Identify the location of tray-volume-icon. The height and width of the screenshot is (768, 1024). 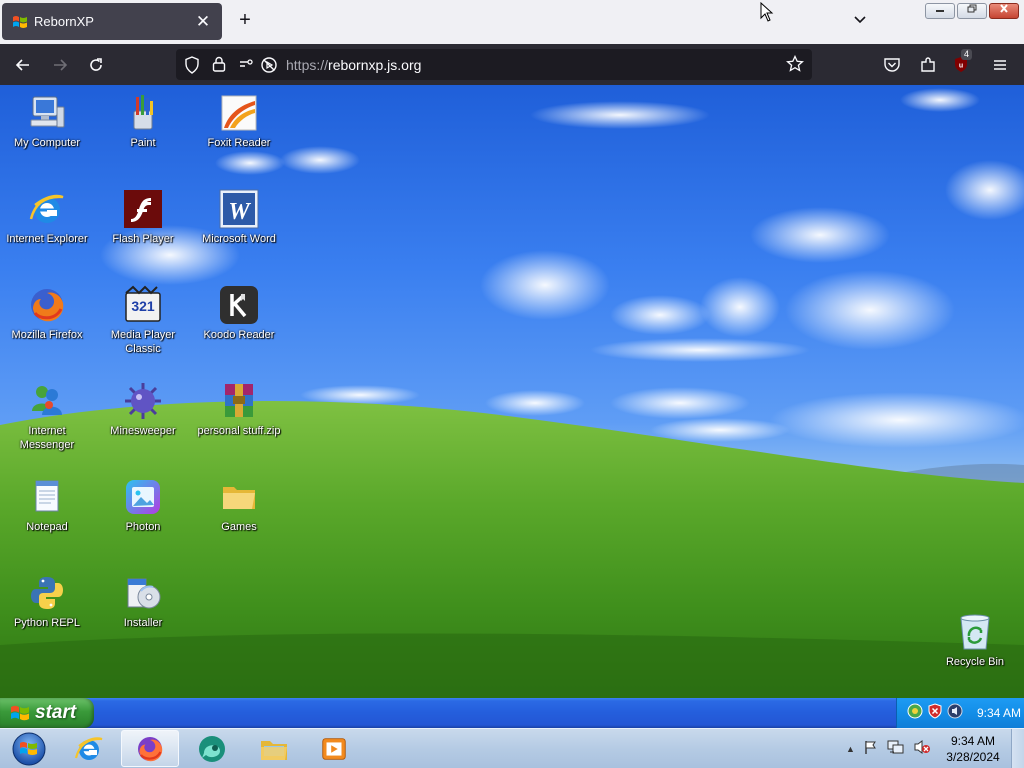
(955, 713).